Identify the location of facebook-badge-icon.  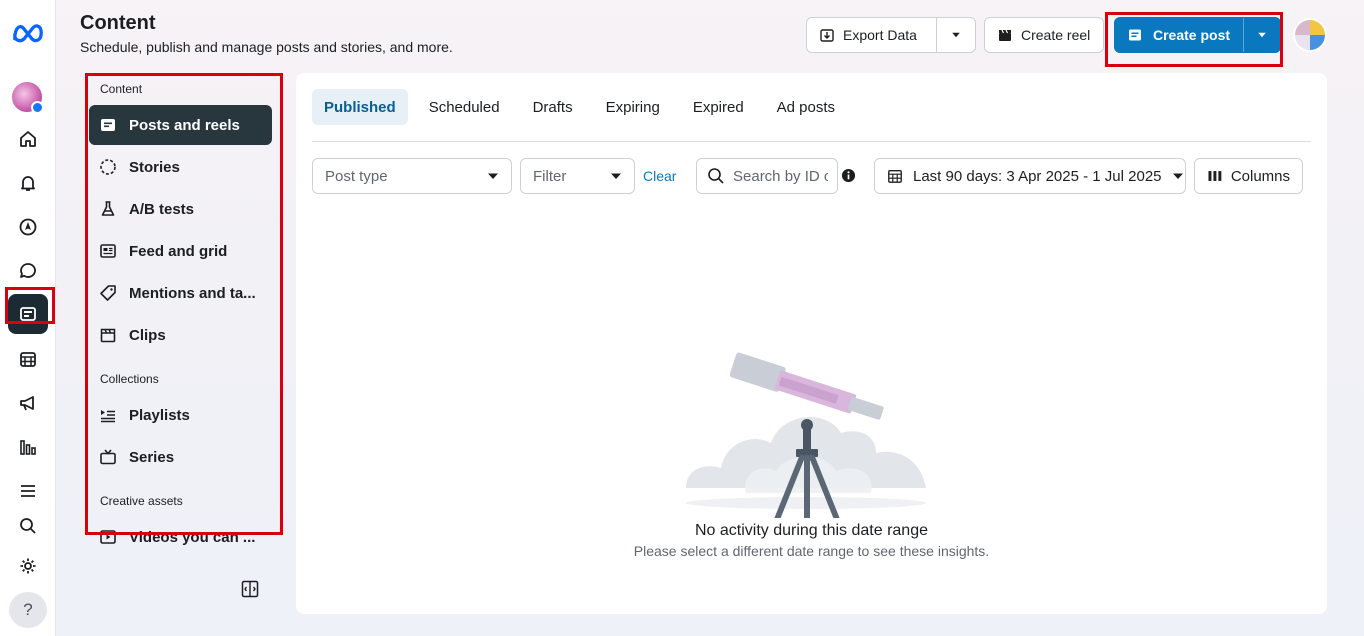
(37, 107).